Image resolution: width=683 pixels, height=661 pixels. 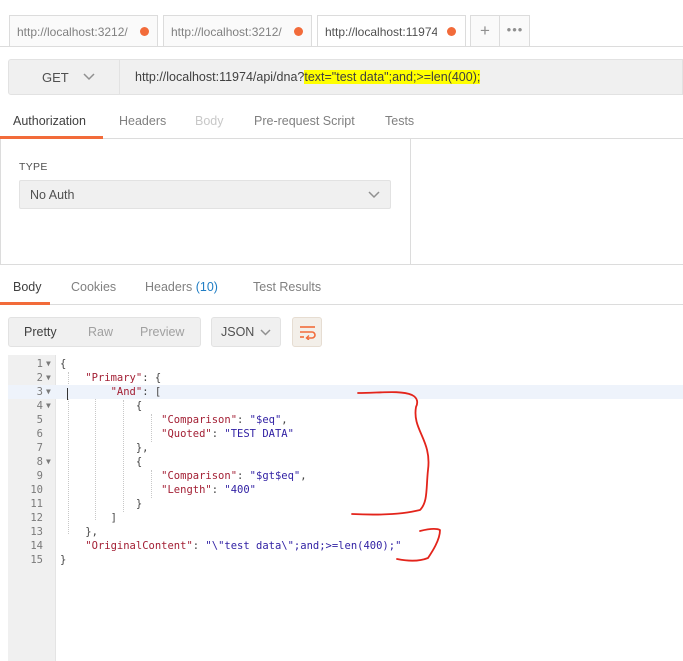 I want to click on auth-type-label: TYPE, so click(x=33, y=167).